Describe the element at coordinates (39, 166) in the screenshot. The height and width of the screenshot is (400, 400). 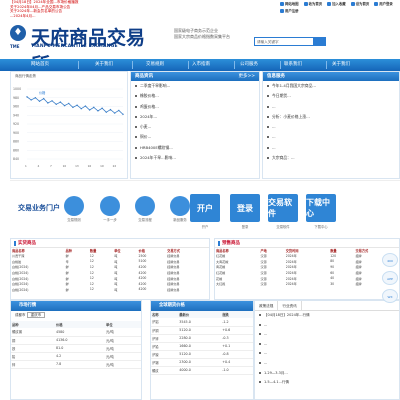
I see `x-tick-label: 4` at that location.